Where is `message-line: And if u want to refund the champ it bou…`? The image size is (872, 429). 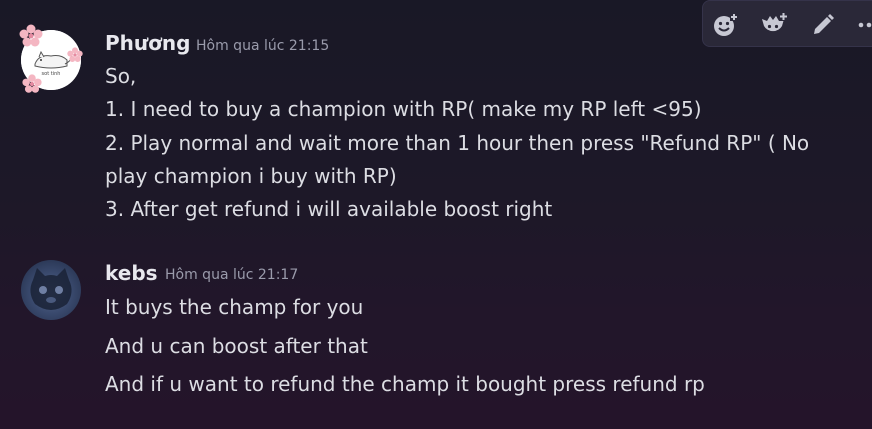
message-line: And if u want to refund the champ it bou… is located at coordinates (405, 384).